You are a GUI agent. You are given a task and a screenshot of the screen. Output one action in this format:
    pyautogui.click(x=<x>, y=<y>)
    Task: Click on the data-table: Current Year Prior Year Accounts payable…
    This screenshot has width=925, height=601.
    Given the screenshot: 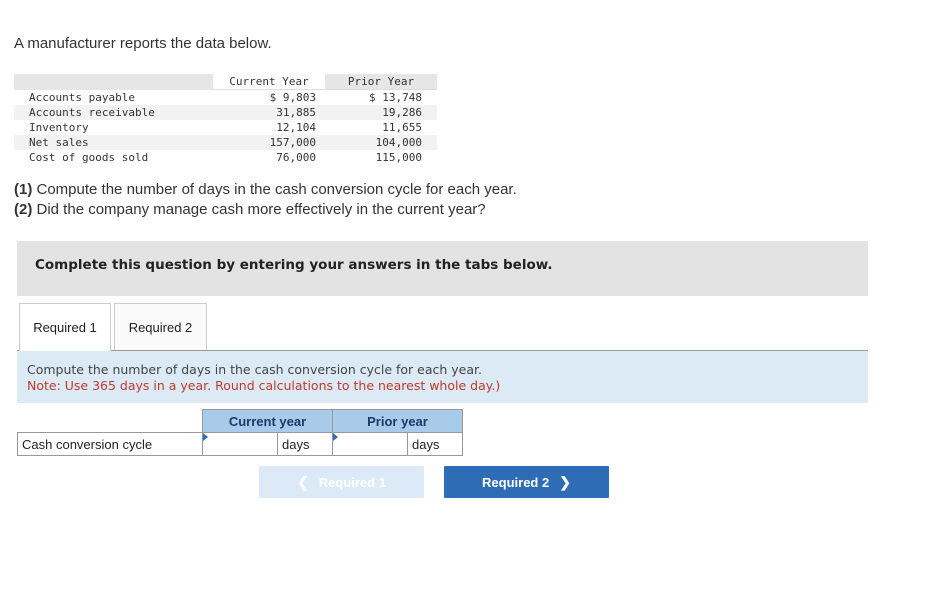 What is the action you would take?
    pyautogui.click(x=225, y=119)
    